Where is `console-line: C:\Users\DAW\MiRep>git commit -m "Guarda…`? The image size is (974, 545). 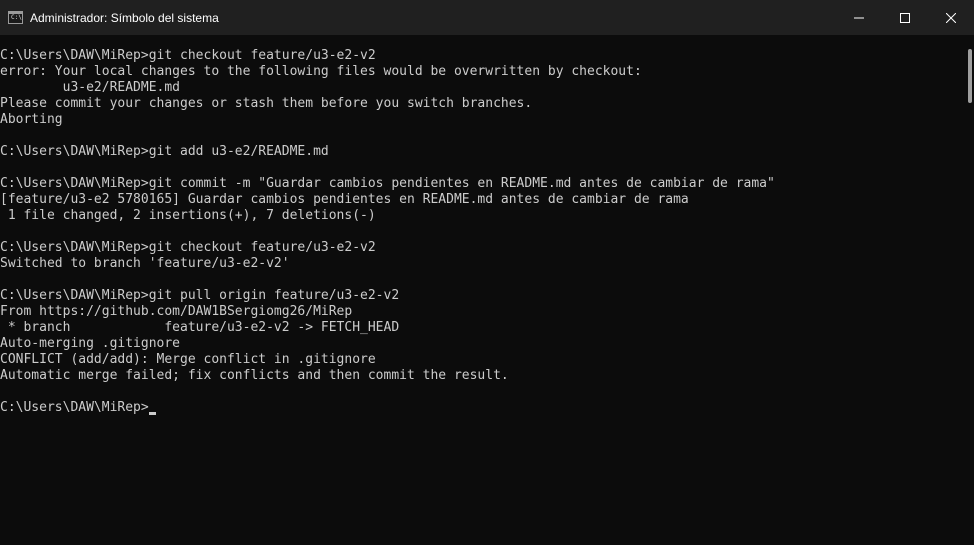 console-line: C:\Users\DAW\MiRep>git commit -m "Guarda… is located at coordinates (387, 183).